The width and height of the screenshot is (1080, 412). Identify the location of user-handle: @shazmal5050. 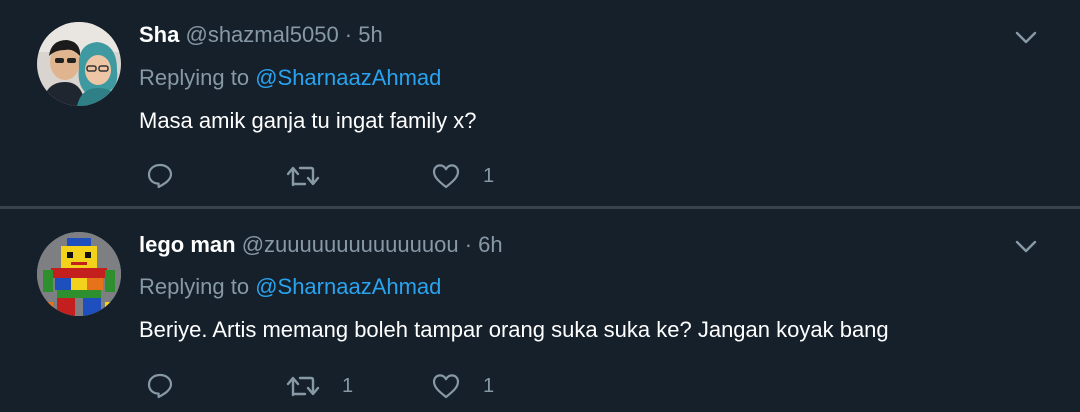
(261, 34).